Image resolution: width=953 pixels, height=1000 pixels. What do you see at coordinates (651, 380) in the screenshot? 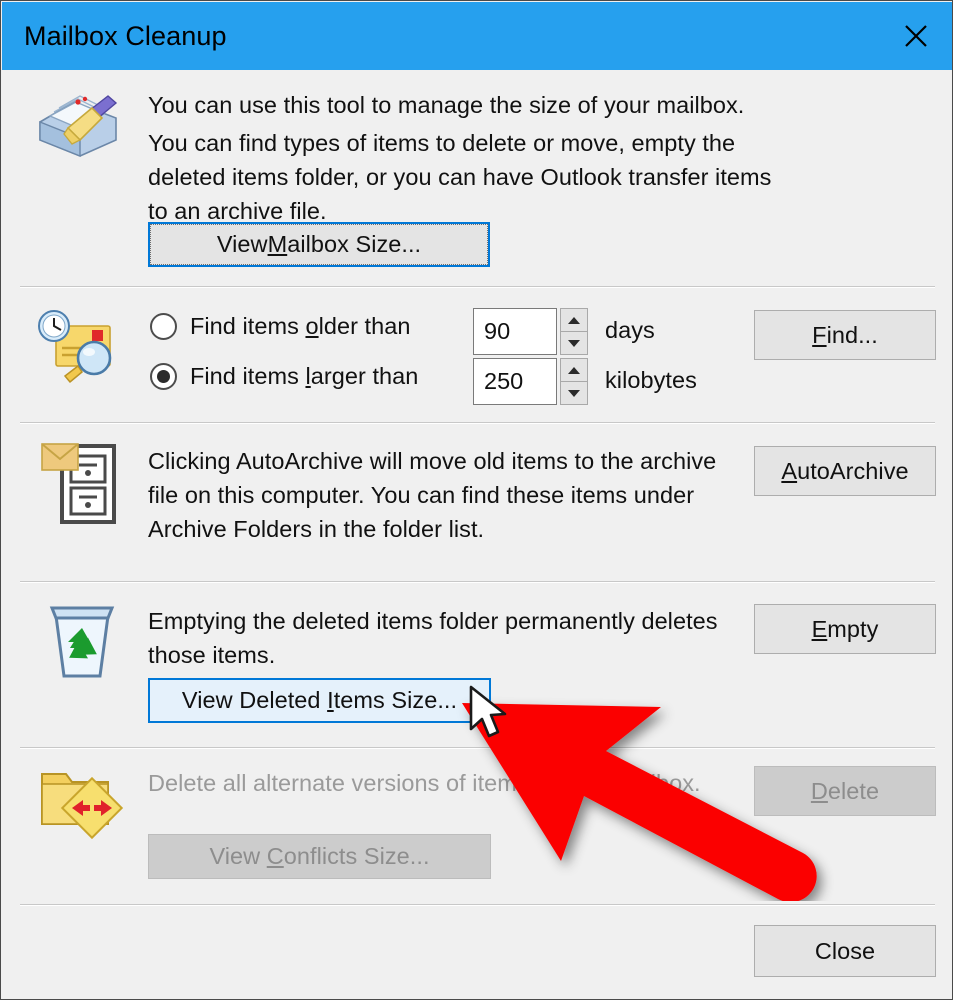
I see `find-larger-unit: kilobytes` at bounding box center [651, 380].